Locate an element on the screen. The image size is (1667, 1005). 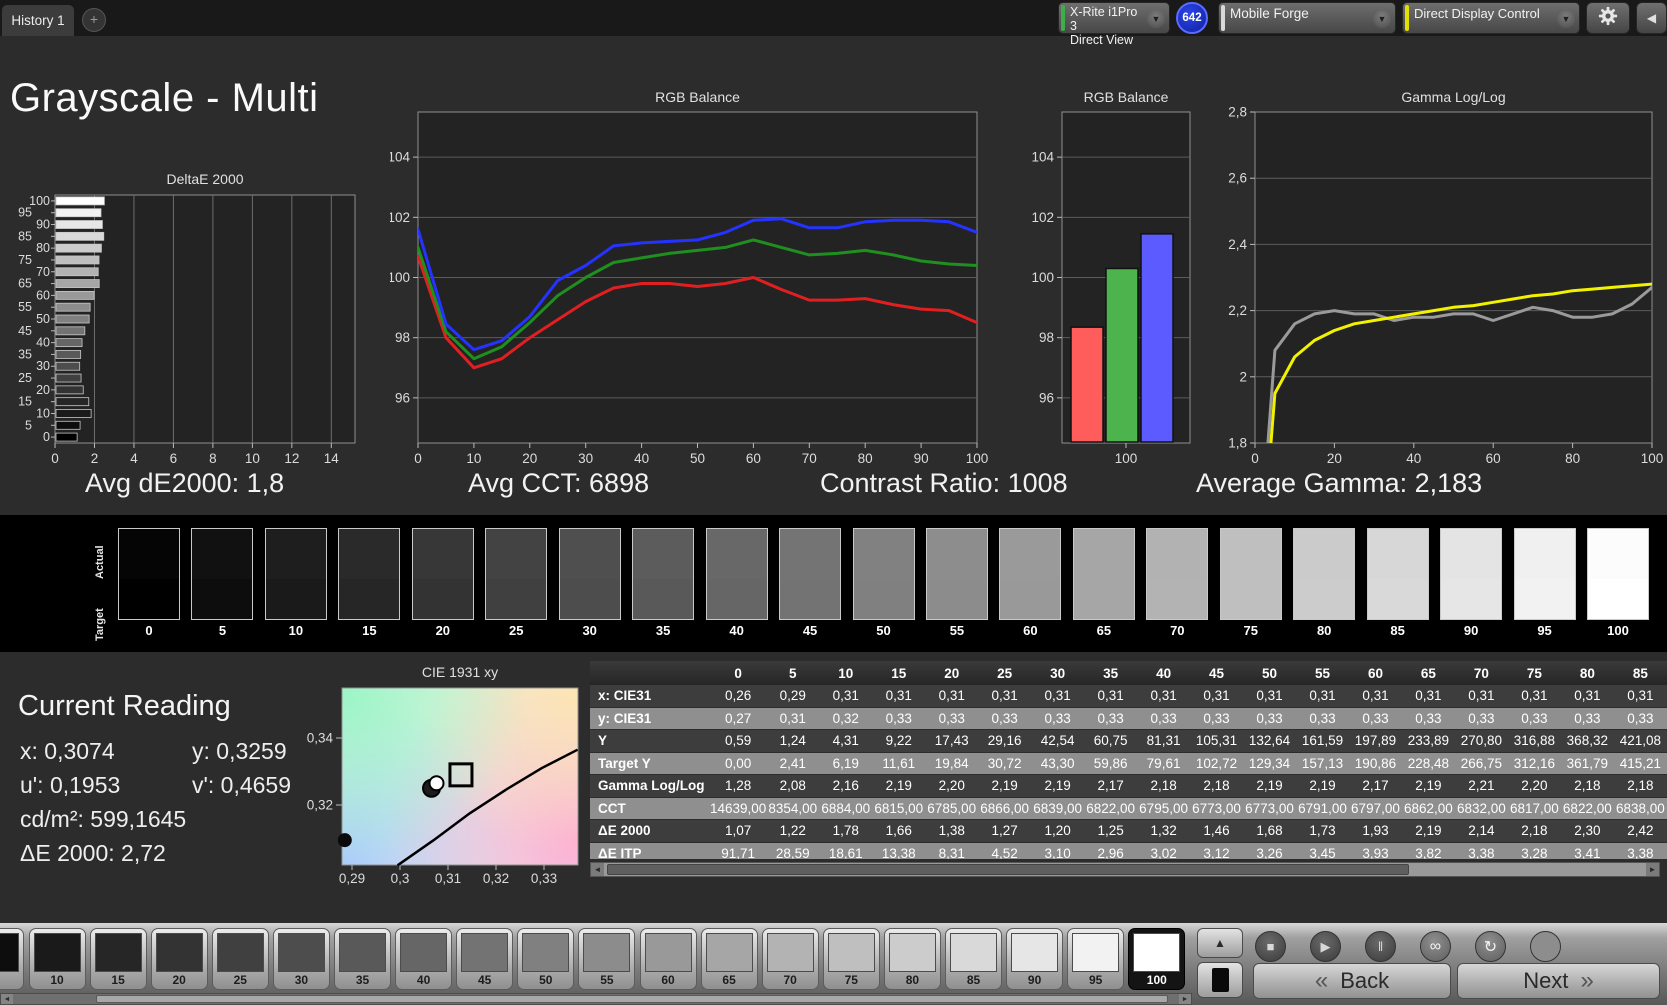
play-button: ▶ is located at coordinates (1325, 946).